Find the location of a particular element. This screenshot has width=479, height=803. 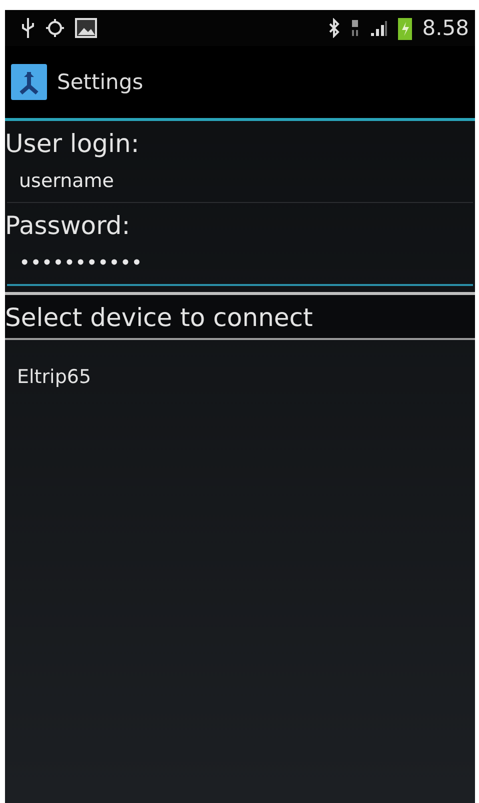

field-label: User login: is located at coordinates (72, 144).